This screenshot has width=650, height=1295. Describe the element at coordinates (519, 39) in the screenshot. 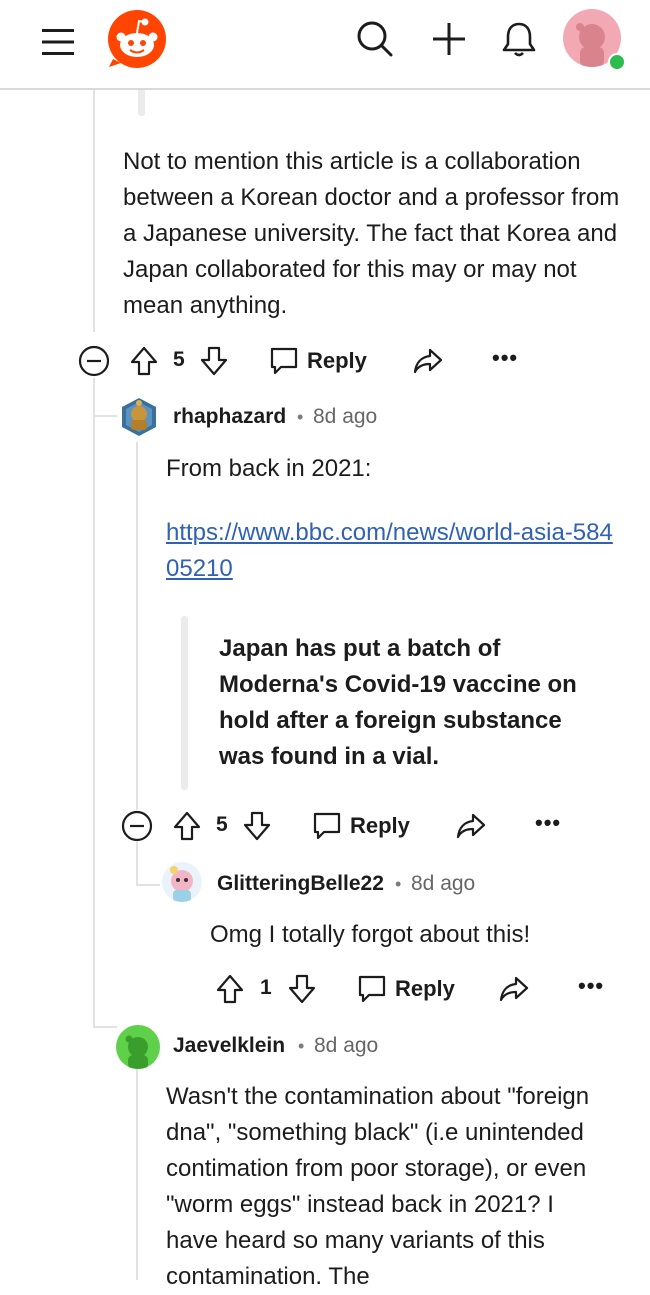

I see `bell-icon` at that location.